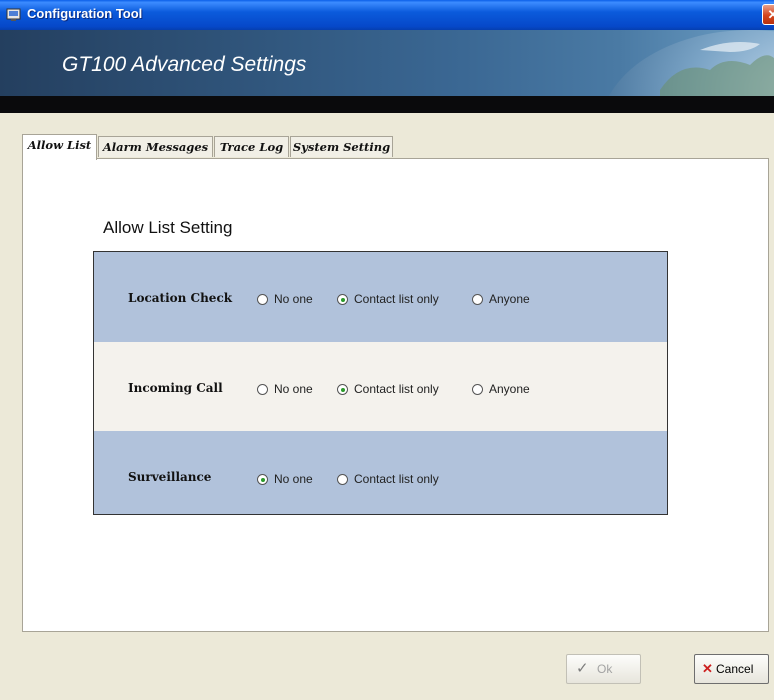  What do you see at coordinates (175, 388) in the screenshot?
I see `row-label: Incoming Call` at bounding box center [175, 388].